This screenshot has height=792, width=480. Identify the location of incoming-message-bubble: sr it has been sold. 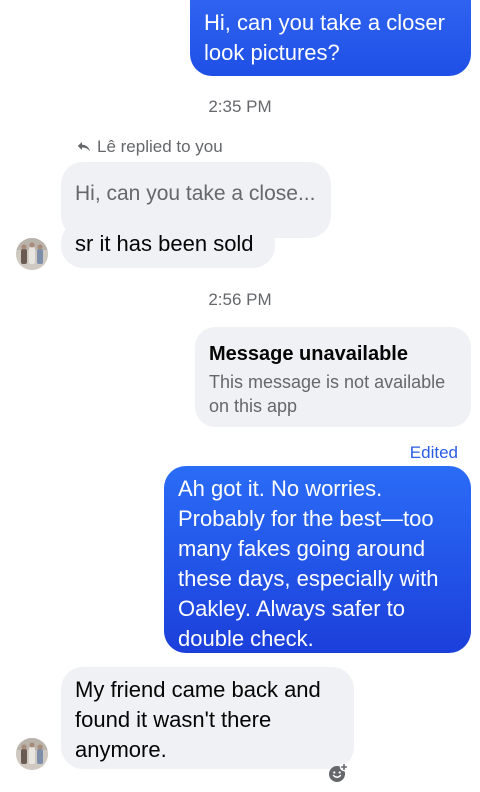
(168, 244).